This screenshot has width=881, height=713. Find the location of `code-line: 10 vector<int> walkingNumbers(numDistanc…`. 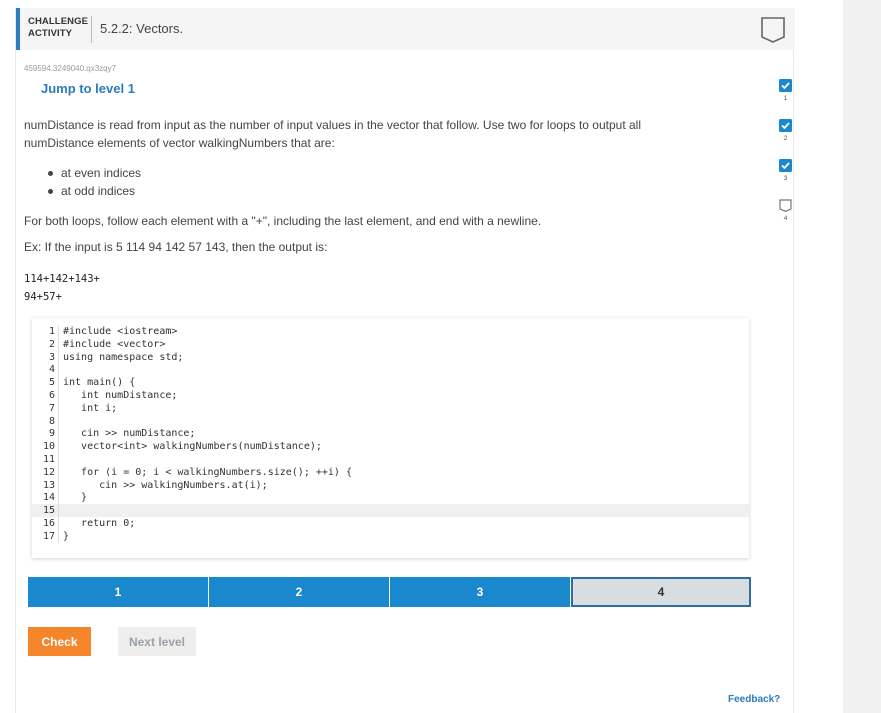

code-line: 10 vector<int> walkingNumbers(numDistanc… is located at coordinates (390, 447).